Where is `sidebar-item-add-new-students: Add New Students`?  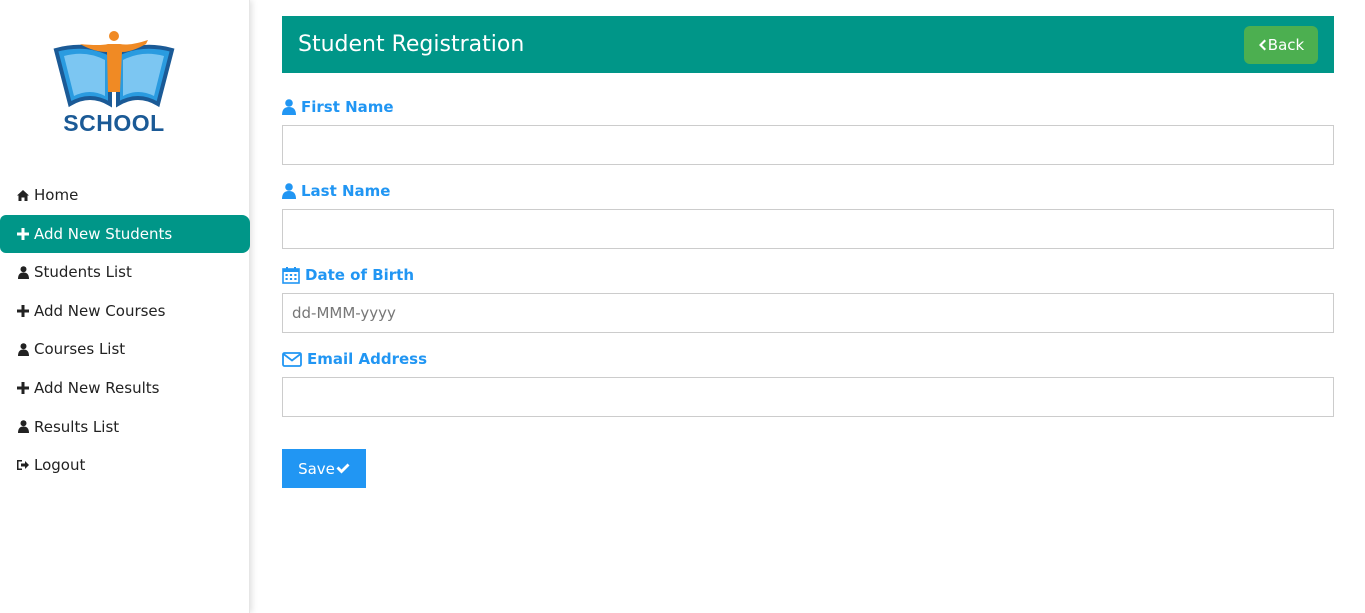 sidebar-item-add-new-students: Add New Students is located at coordinates (125, 233).